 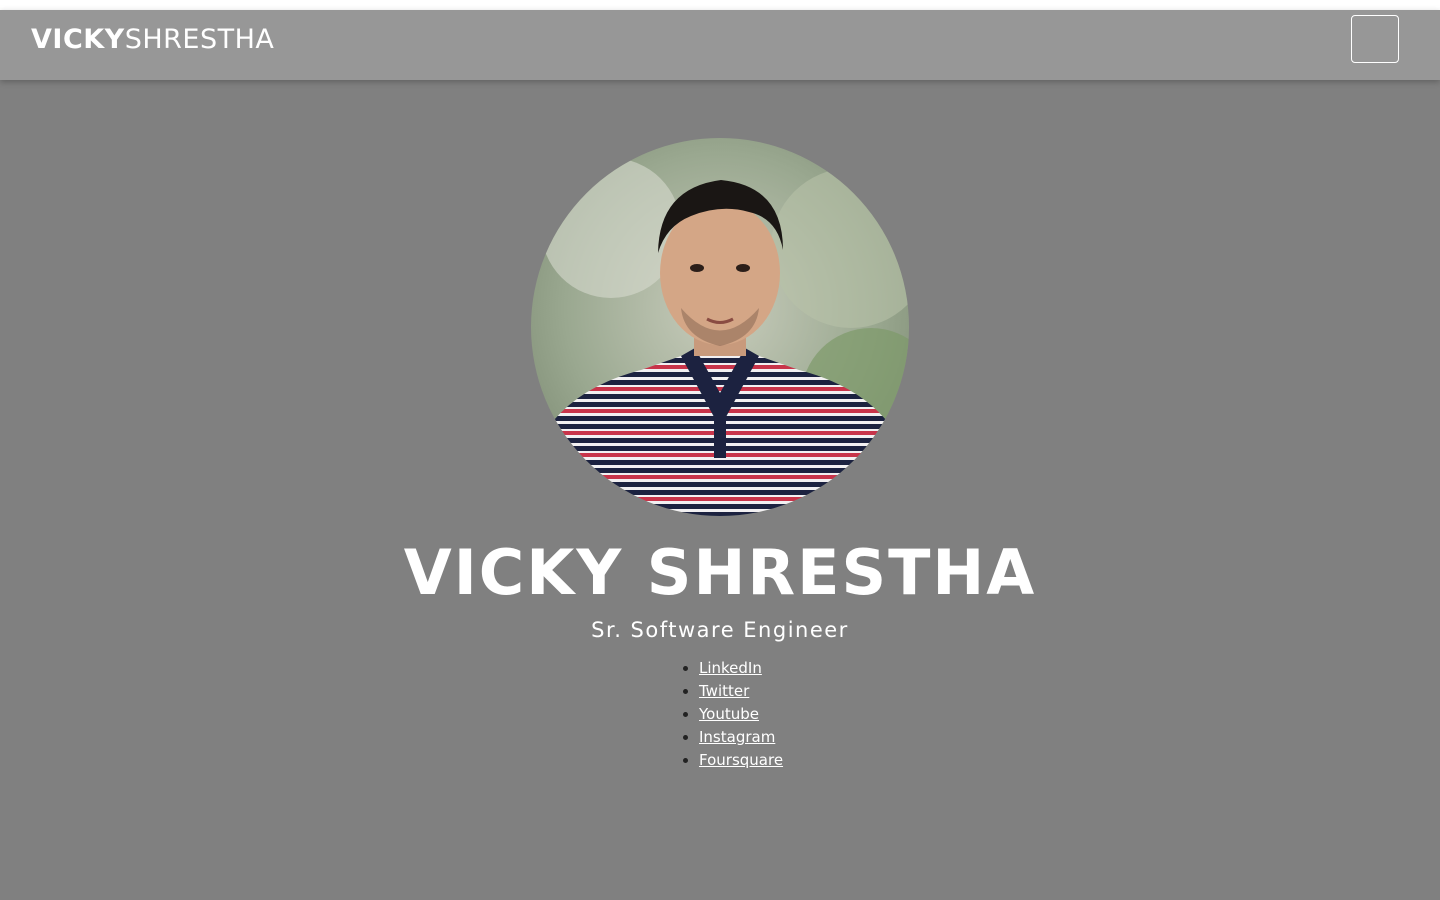 What do you see at coordinates (720, 5) in the screenshot?
I see `top-strip` at bounding box center [720, 5].